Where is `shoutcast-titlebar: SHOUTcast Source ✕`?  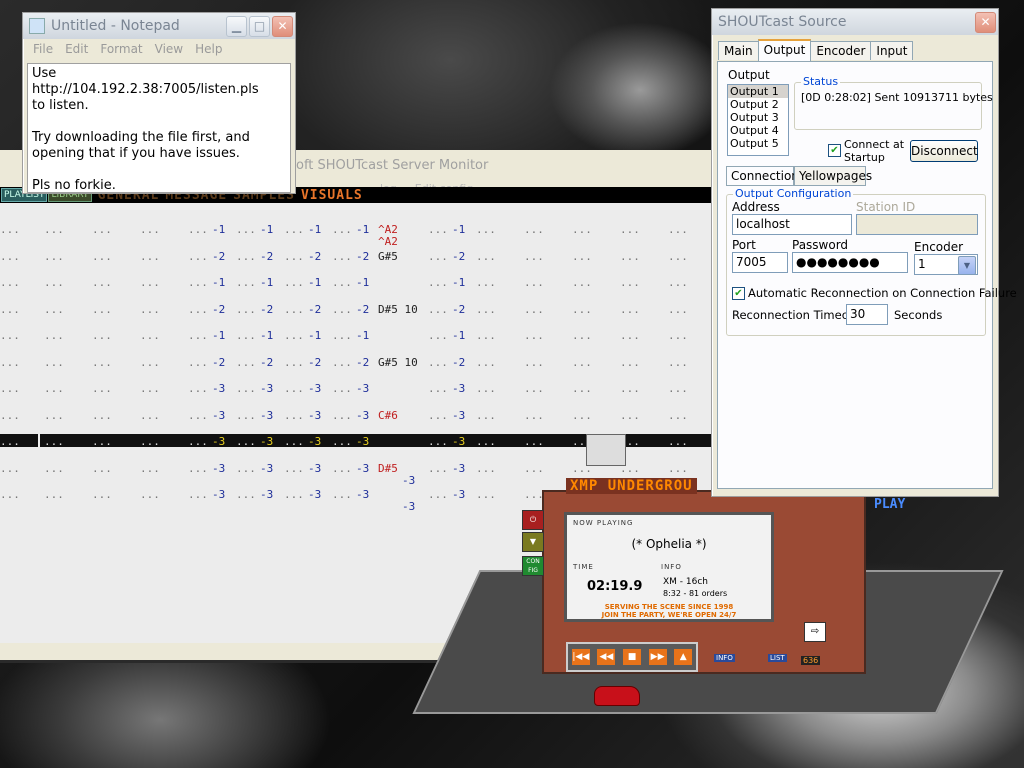
shoutcast-titlebar: SHOUTcast Source ✕ is located at coordinates (855, 22).